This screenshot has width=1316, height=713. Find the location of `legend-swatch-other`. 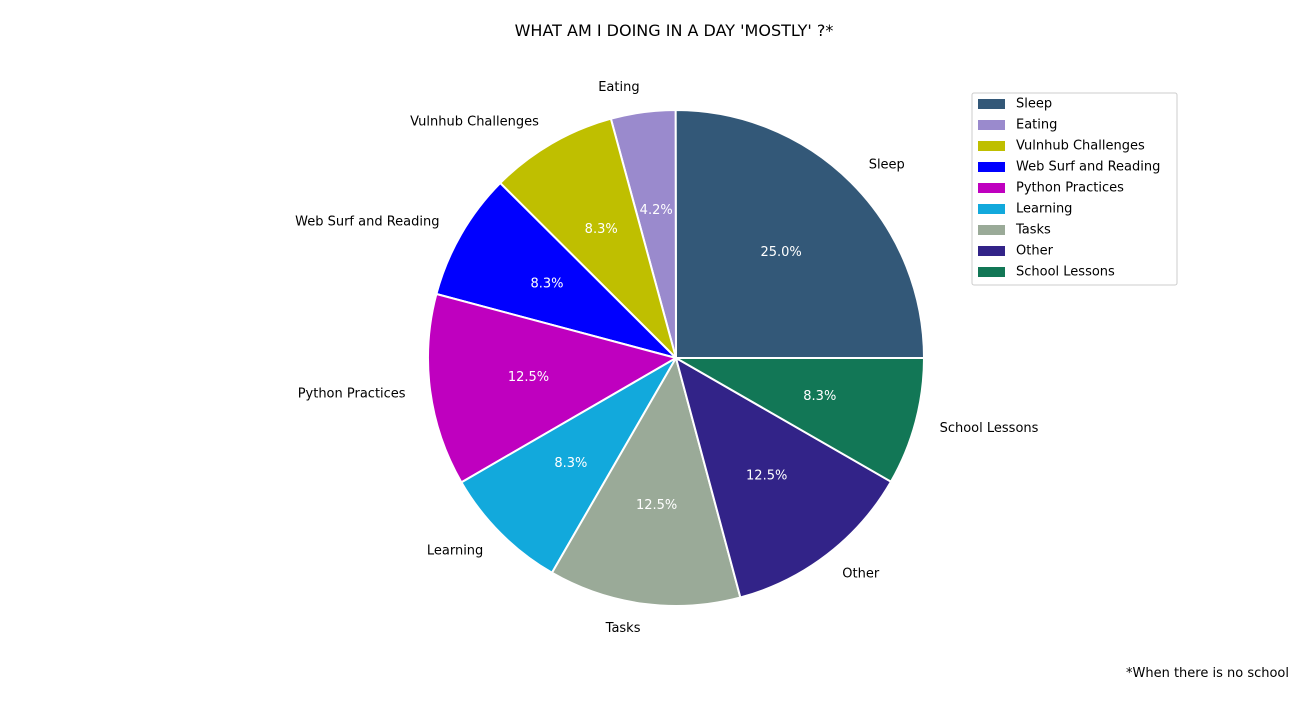

legend-swatch-other is located at coordinates (991, 251).